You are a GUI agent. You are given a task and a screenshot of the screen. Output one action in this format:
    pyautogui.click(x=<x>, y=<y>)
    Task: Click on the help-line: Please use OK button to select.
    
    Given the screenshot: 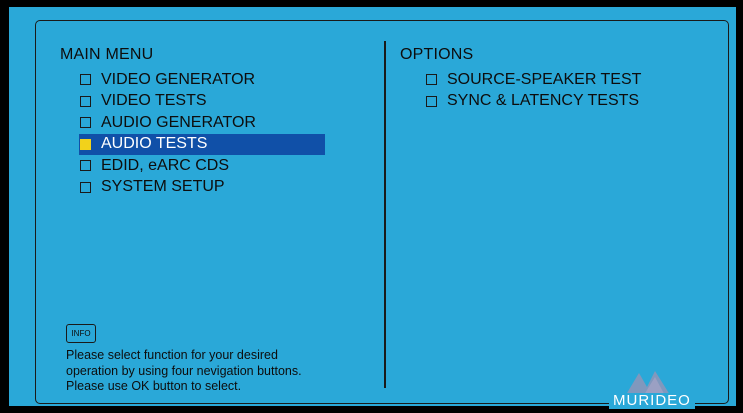 What is the action you would take?
    pyautogui.click(x=154, y=386)
    